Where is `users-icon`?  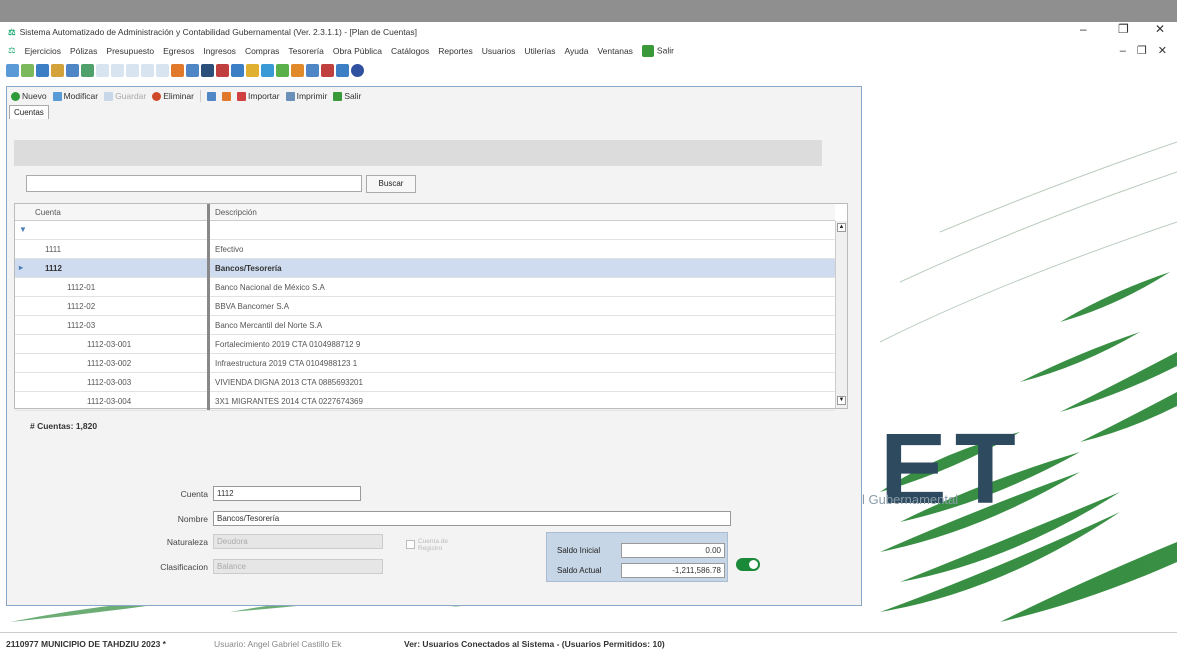
users-icon is located at coordinates (42, 70).